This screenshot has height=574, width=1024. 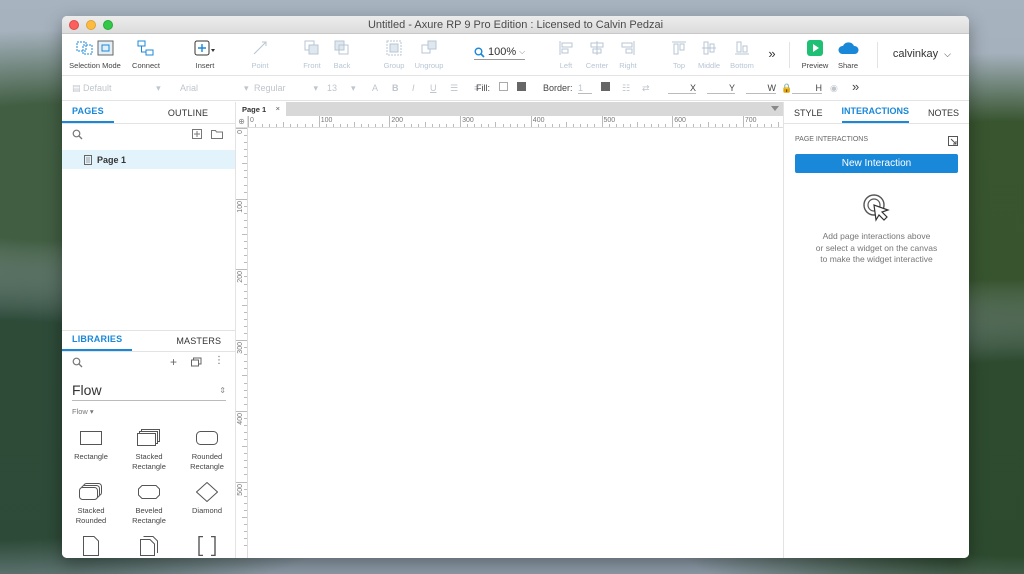 I want to click on x-input: X, so click(x=682, y=88).